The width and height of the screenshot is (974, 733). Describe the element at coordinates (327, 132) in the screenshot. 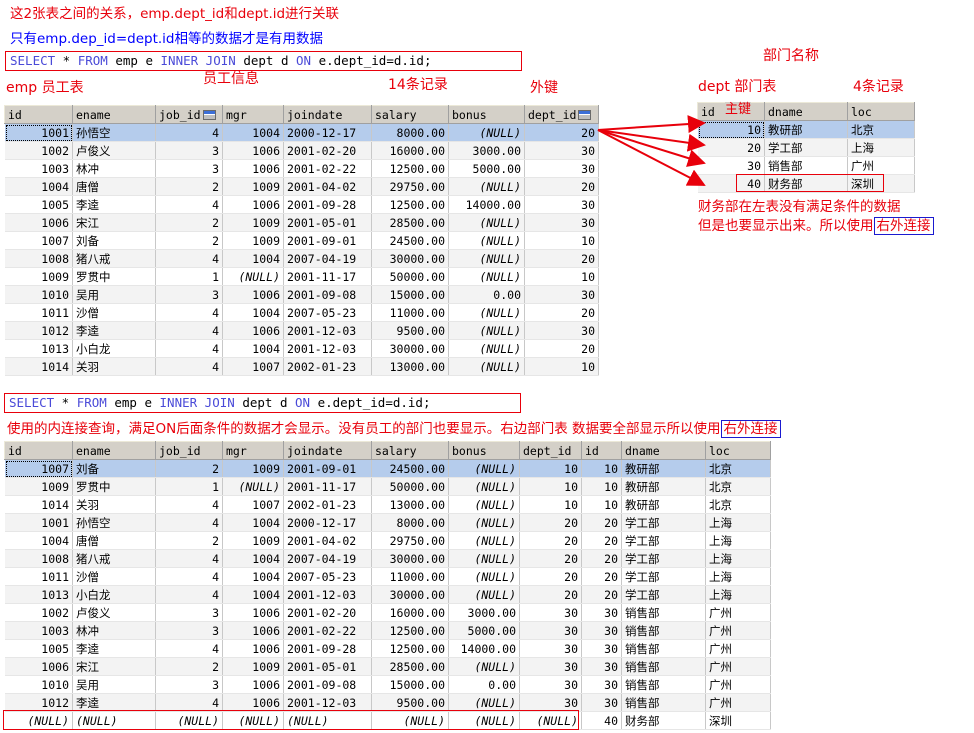

I see `table-cell: 2000-12-17` at that location.